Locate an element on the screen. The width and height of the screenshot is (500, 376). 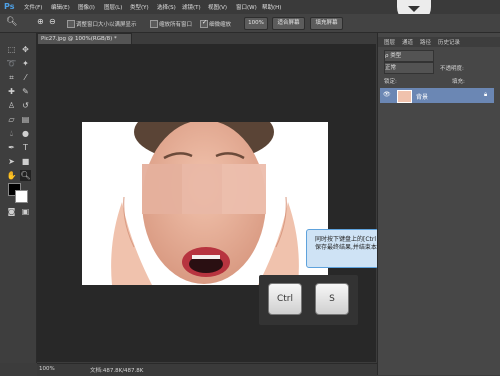
menu-select: 选择(S) is located at coordinates (166, 7).